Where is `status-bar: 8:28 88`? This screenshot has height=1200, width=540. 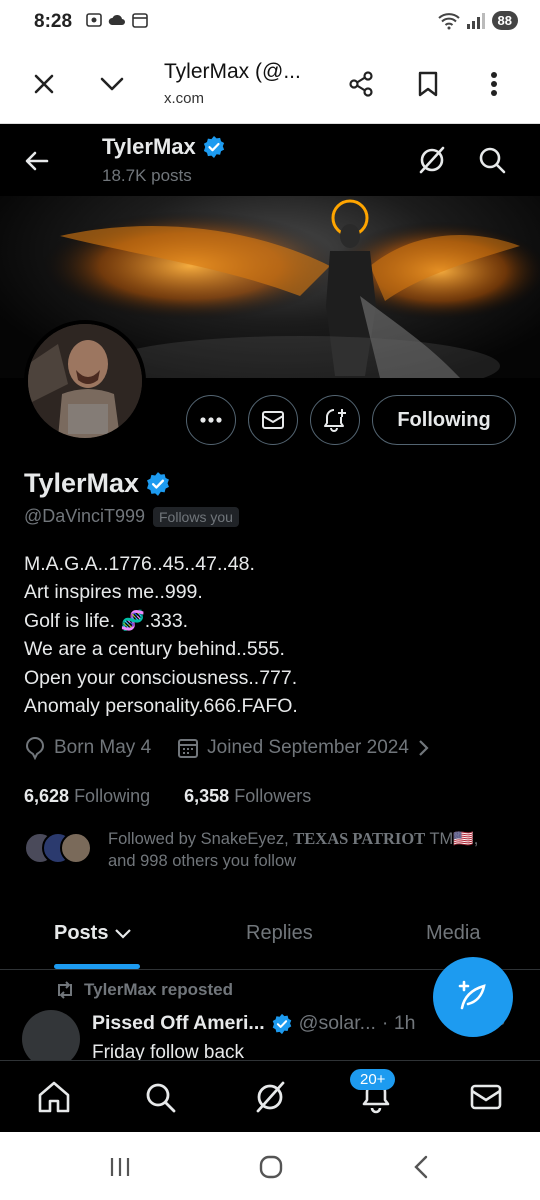
status-bar: 8:28 88 is located at coordinates (270, 22).